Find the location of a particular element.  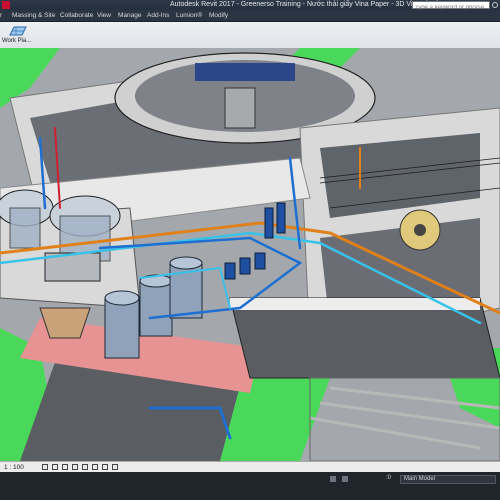

search-box is located at coordinates (451, 6).